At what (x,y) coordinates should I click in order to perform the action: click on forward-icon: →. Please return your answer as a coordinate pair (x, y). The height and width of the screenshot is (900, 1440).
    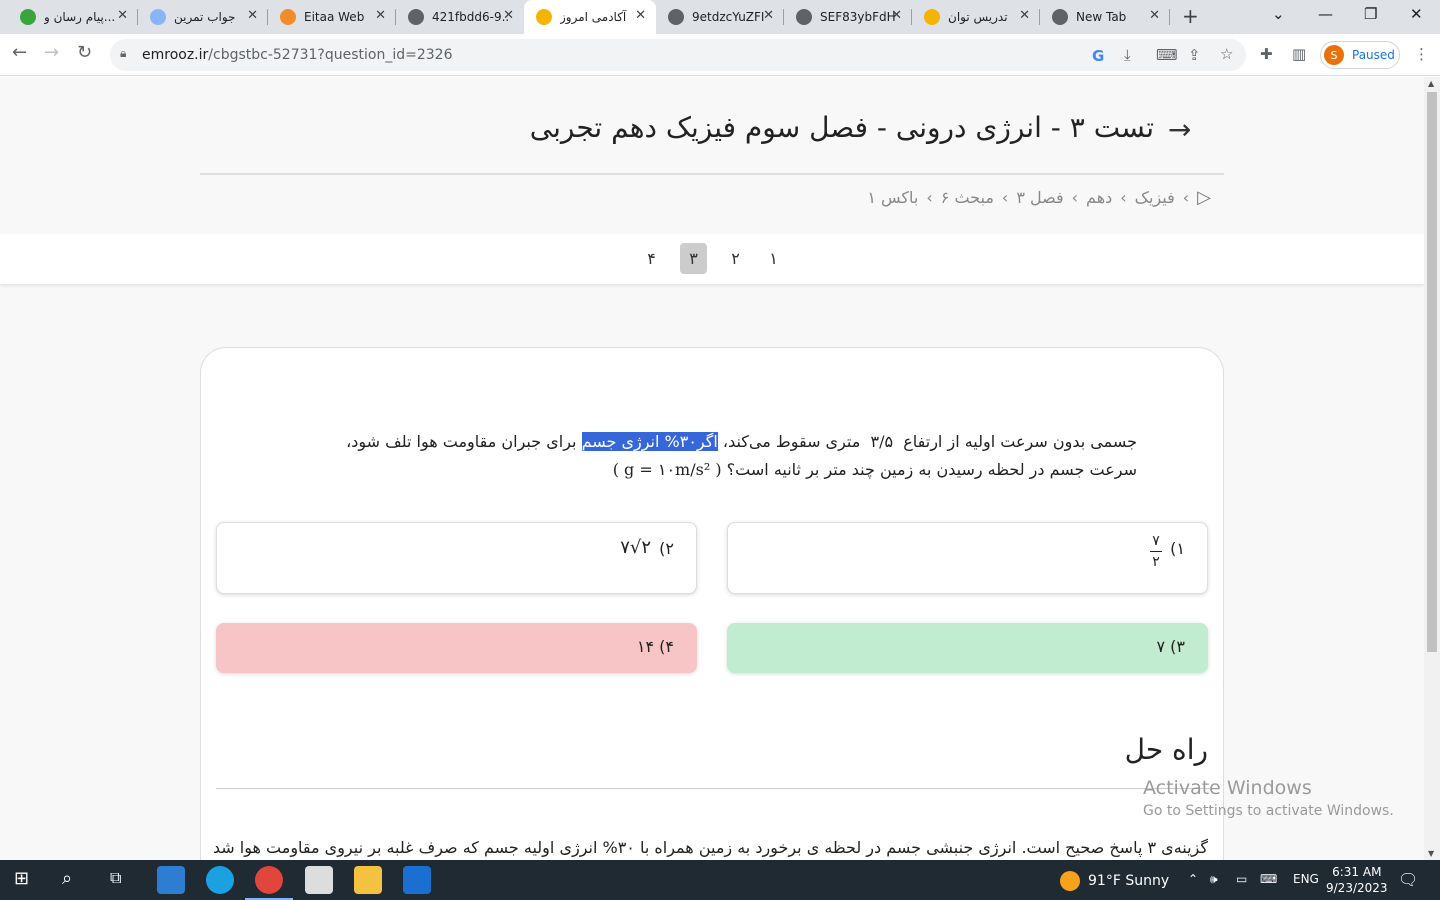
    Looking at the image, I should click on (51, 52).